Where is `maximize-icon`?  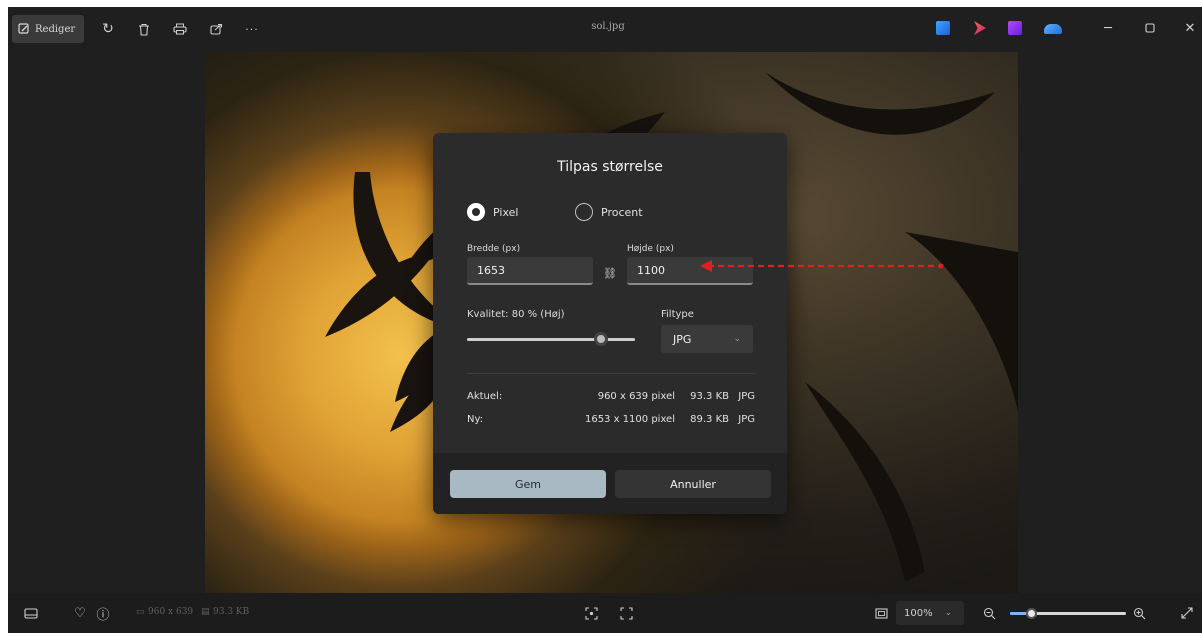 maximize-icon is located at coordinates (1150, 28).